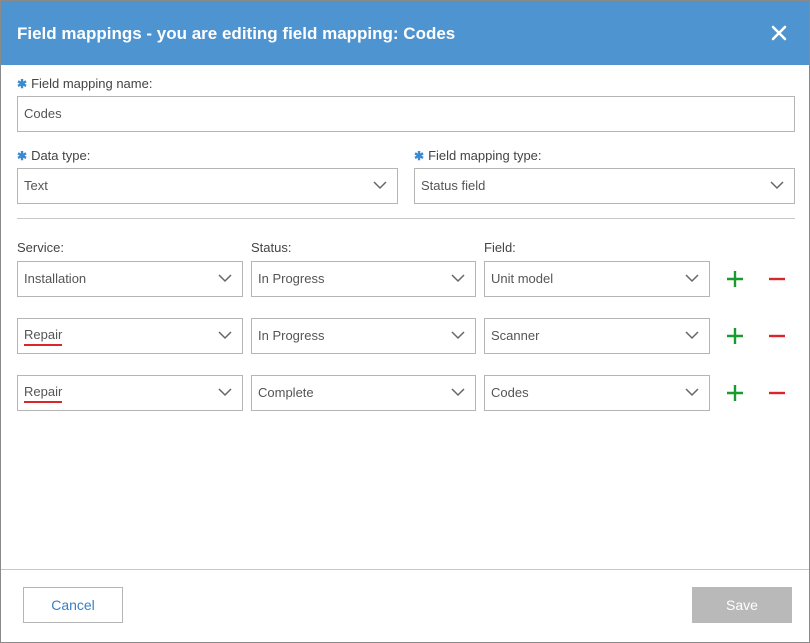  Describe the element at coordinates (286, 392) in the screenshot. I see `status-value: Complete` at that location.